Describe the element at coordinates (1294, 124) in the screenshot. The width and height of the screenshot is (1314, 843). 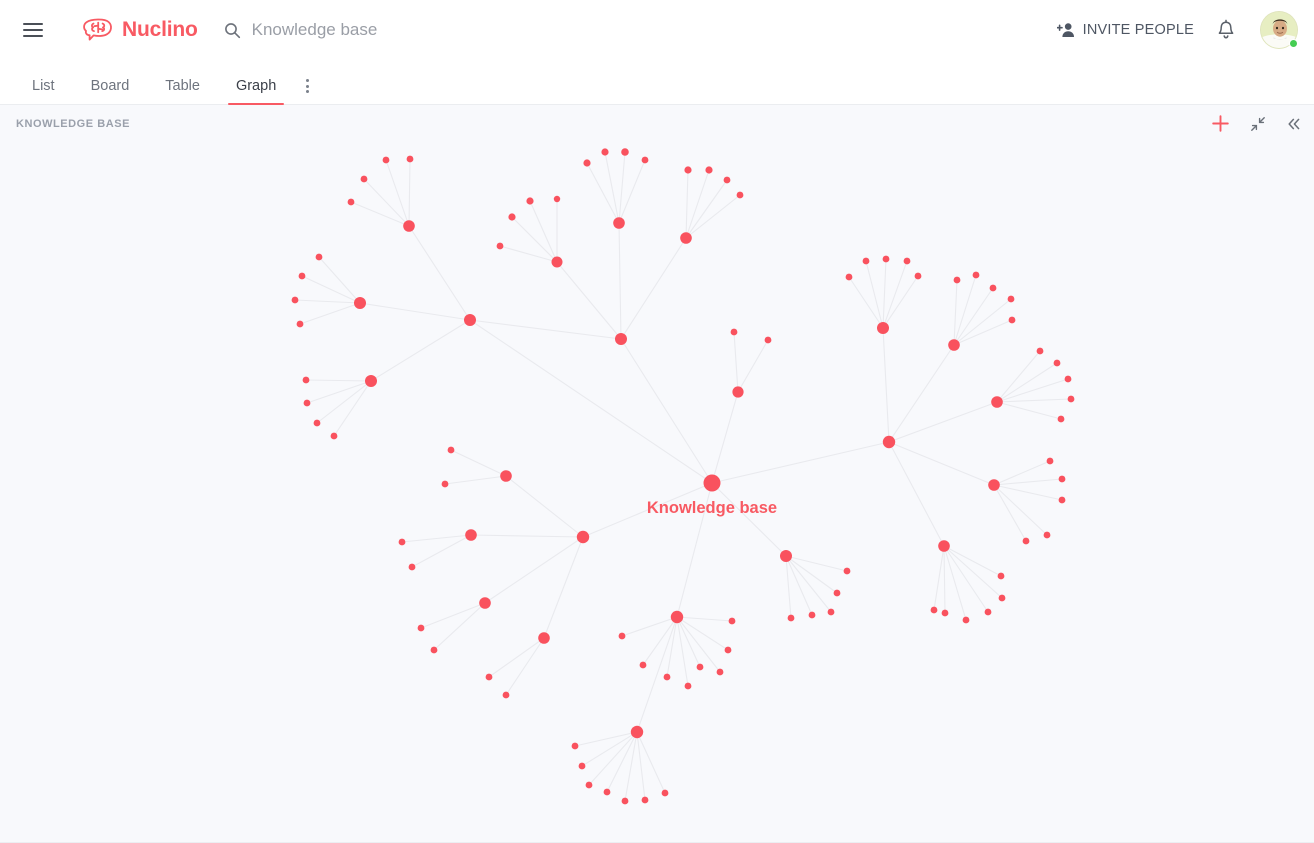
I see `collapse-sidebar-button` at that location.